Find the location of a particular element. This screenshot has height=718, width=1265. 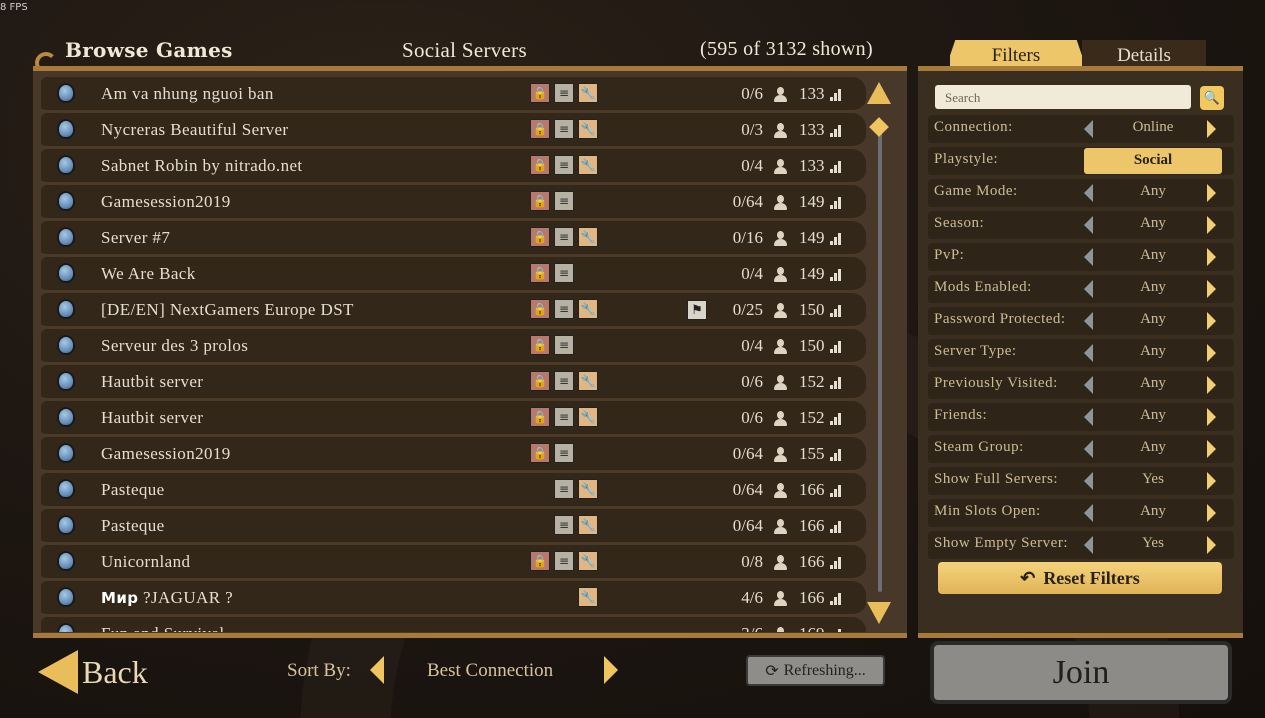

back-label: Back is located at coordinates (115, 671).